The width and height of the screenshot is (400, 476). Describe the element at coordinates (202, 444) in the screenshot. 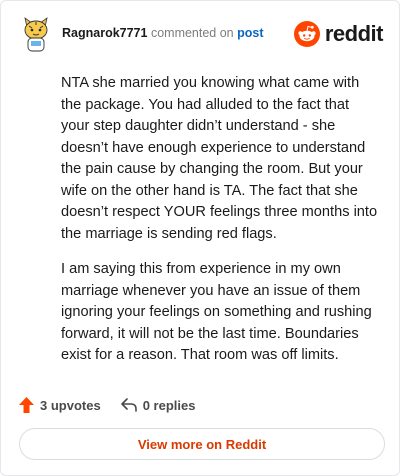

I see `view-more-button: View more on Reddit` at that location.